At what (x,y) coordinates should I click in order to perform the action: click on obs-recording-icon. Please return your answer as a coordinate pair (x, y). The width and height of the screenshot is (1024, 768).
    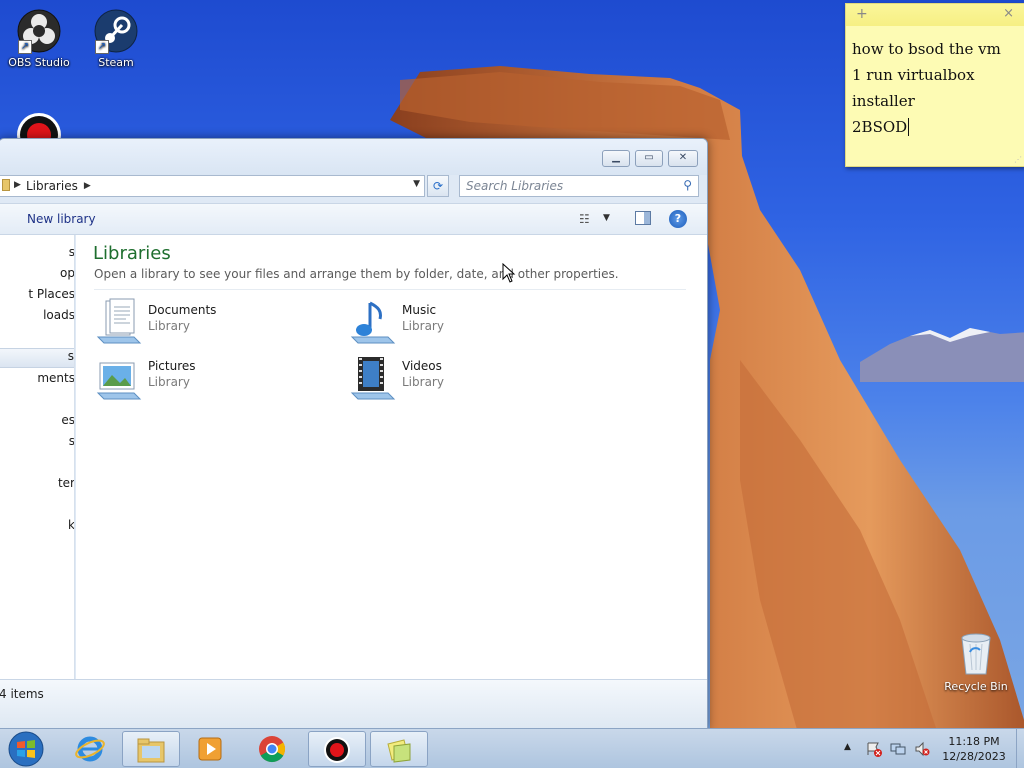
    Looking at the image, I should click on (337, 750).